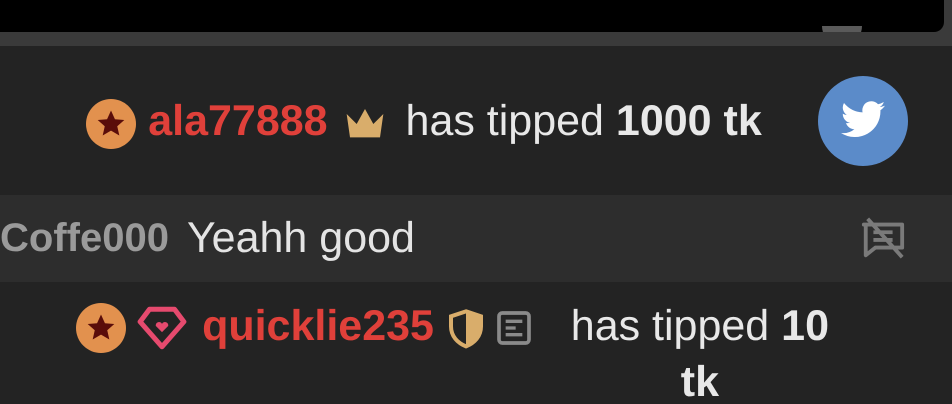 This screenshot has height=404, width=952. What do you see at coordinates (584, 121) in the screenshot?
I see `tip-message: has tipped 1000 tk` at bounding box center [584, 121].